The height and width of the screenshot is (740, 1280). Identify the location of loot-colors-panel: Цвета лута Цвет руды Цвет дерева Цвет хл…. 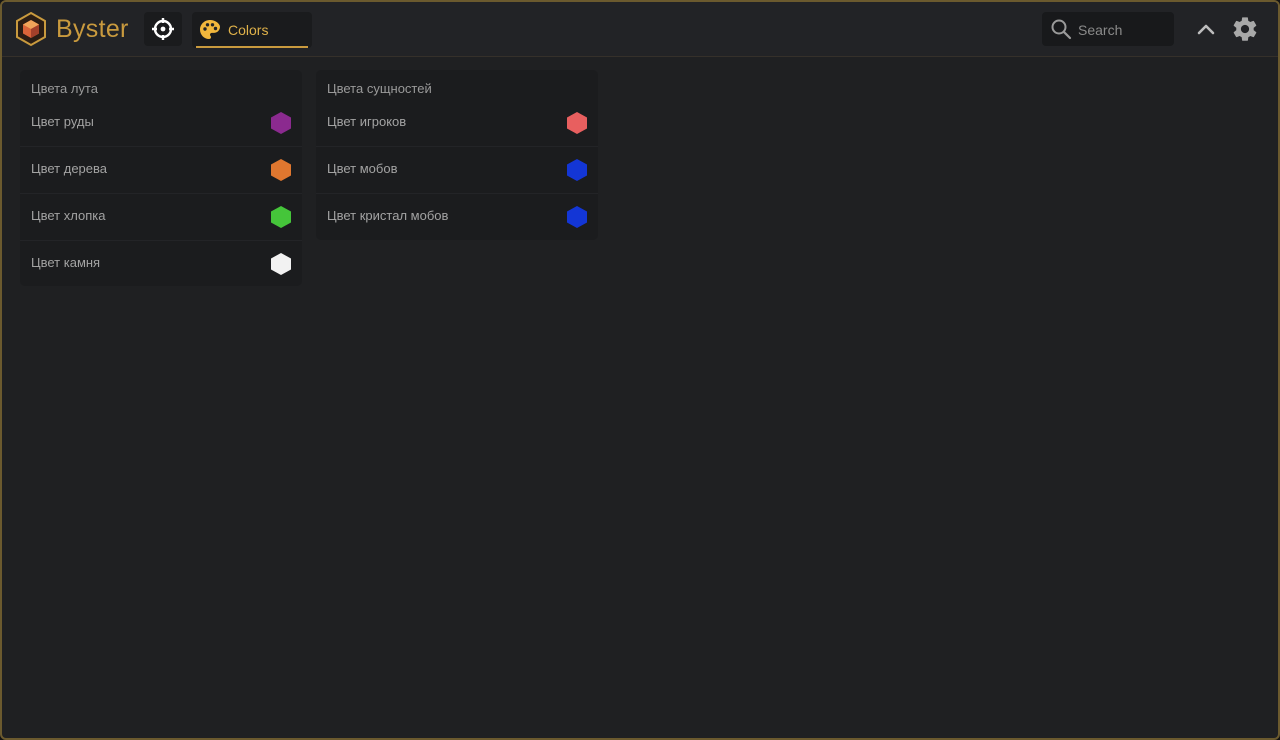
(161, 178).